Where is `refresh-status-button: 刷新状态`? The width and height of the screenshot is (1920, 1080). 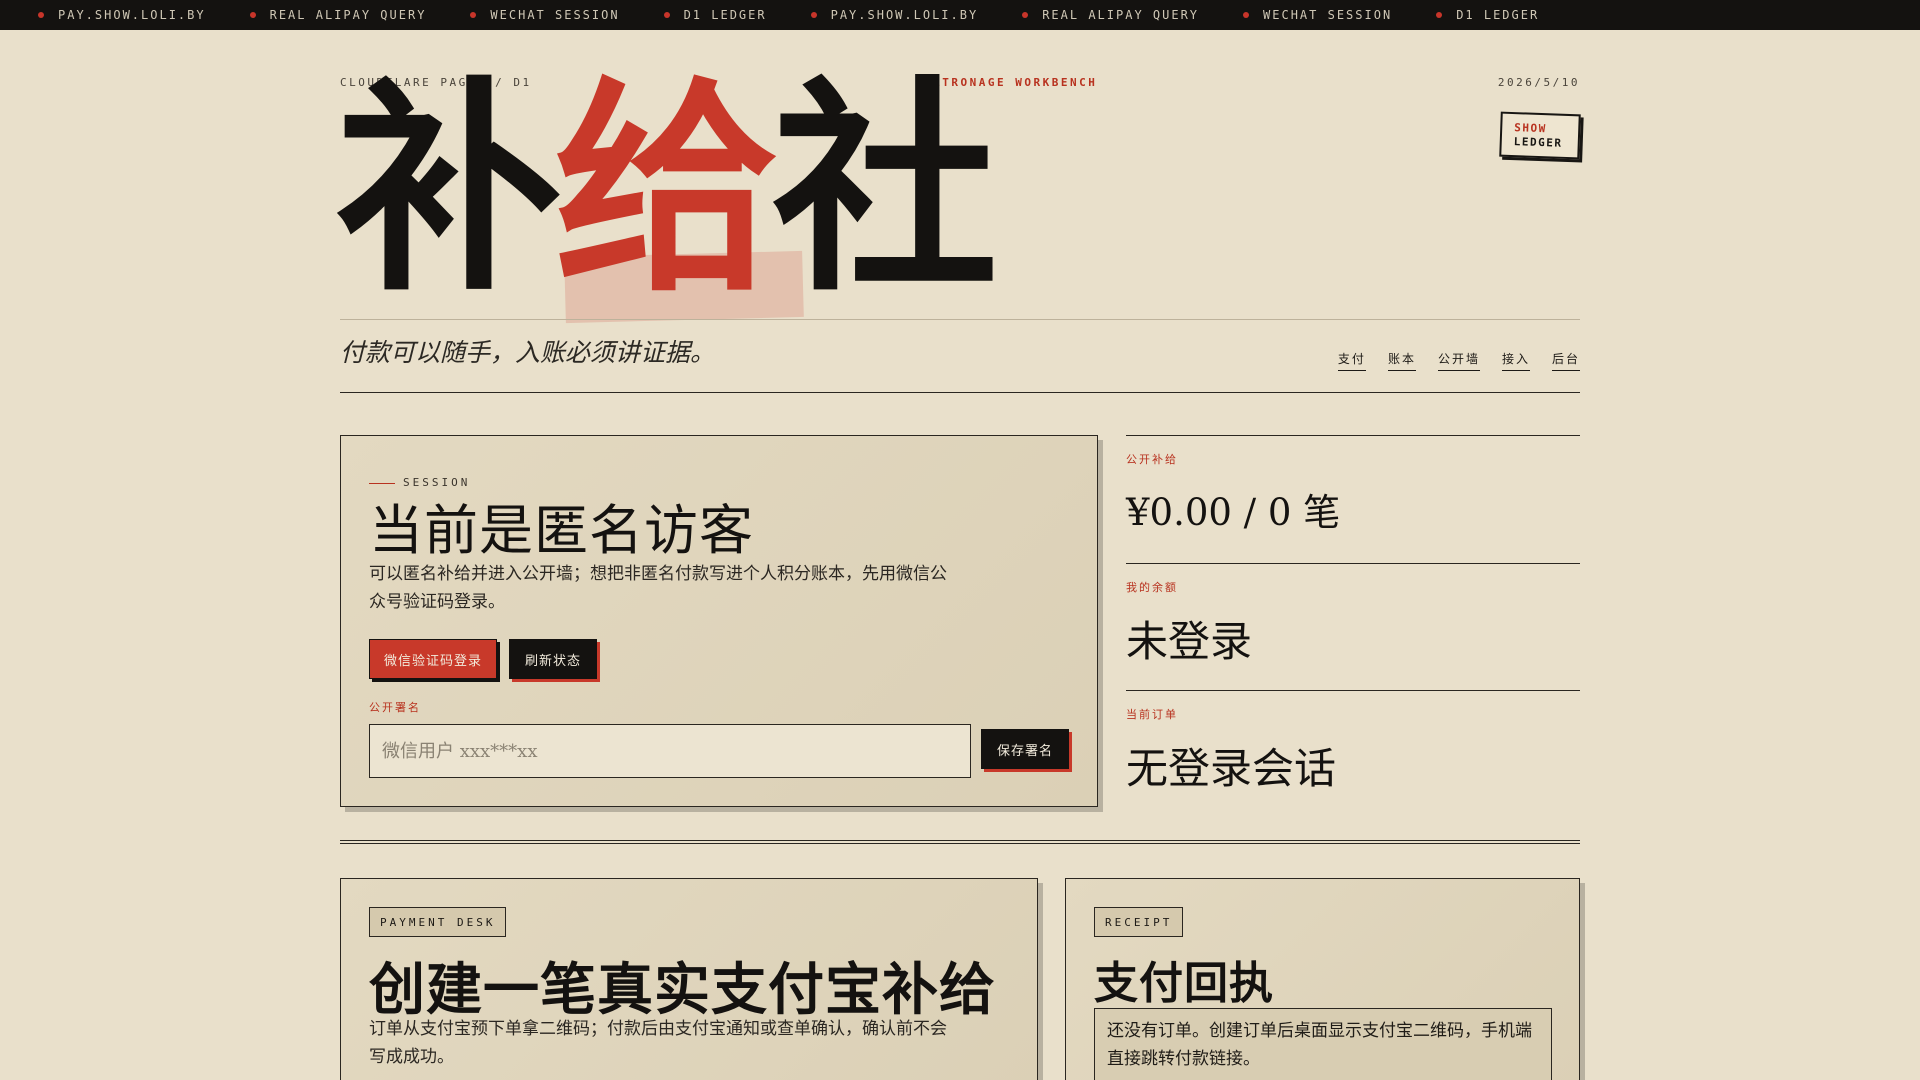 refresh-status-button: 刷新状态 is located at coordinates (553, 659).